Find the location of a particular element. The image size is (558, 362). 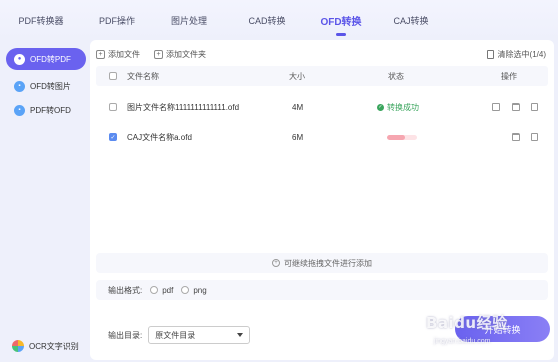

add-file-button: + 添加文件 is located at coordinates (118, 54).